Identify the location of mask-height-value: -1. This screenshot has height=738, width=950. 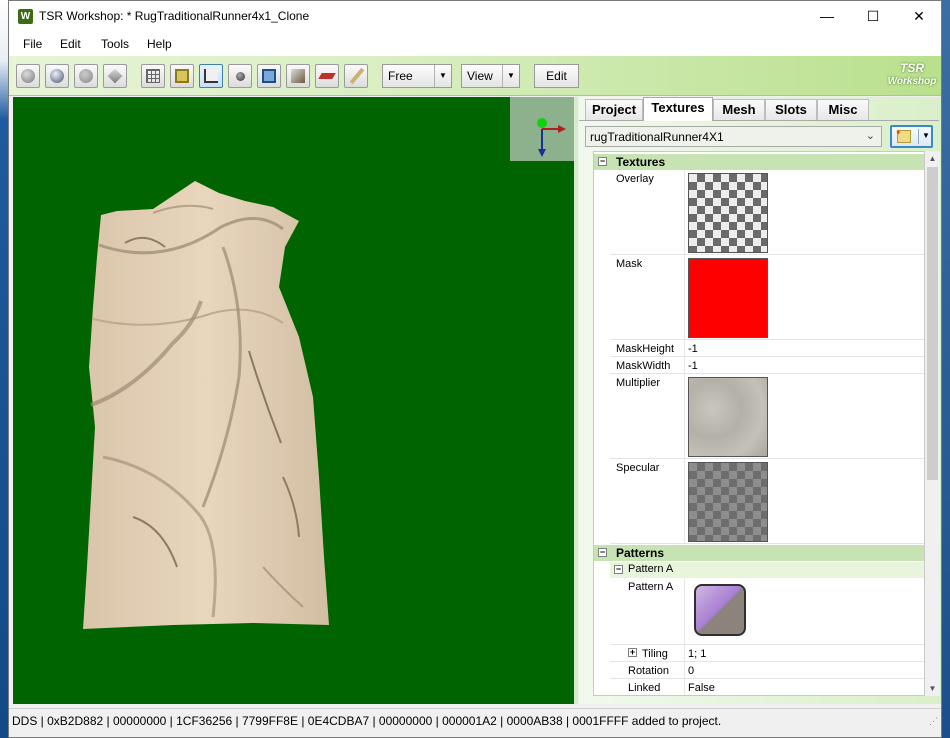
(693, 349).